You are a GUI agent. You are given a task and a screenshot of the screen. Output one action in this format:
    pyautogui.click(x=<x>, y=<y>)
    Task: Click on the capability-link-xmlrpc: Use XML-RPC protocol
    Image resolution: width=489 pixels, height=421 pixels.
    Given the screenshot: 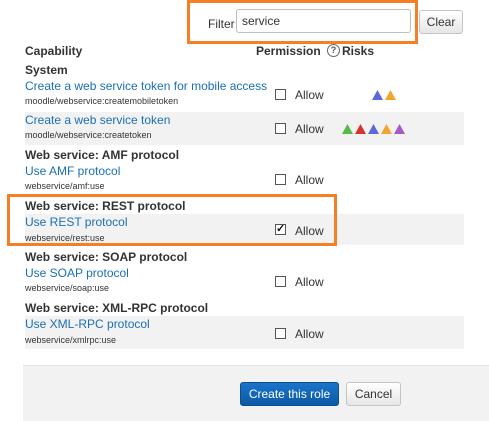 What is the action you would take?
    pyautogui.click(x=87, y=324)
    